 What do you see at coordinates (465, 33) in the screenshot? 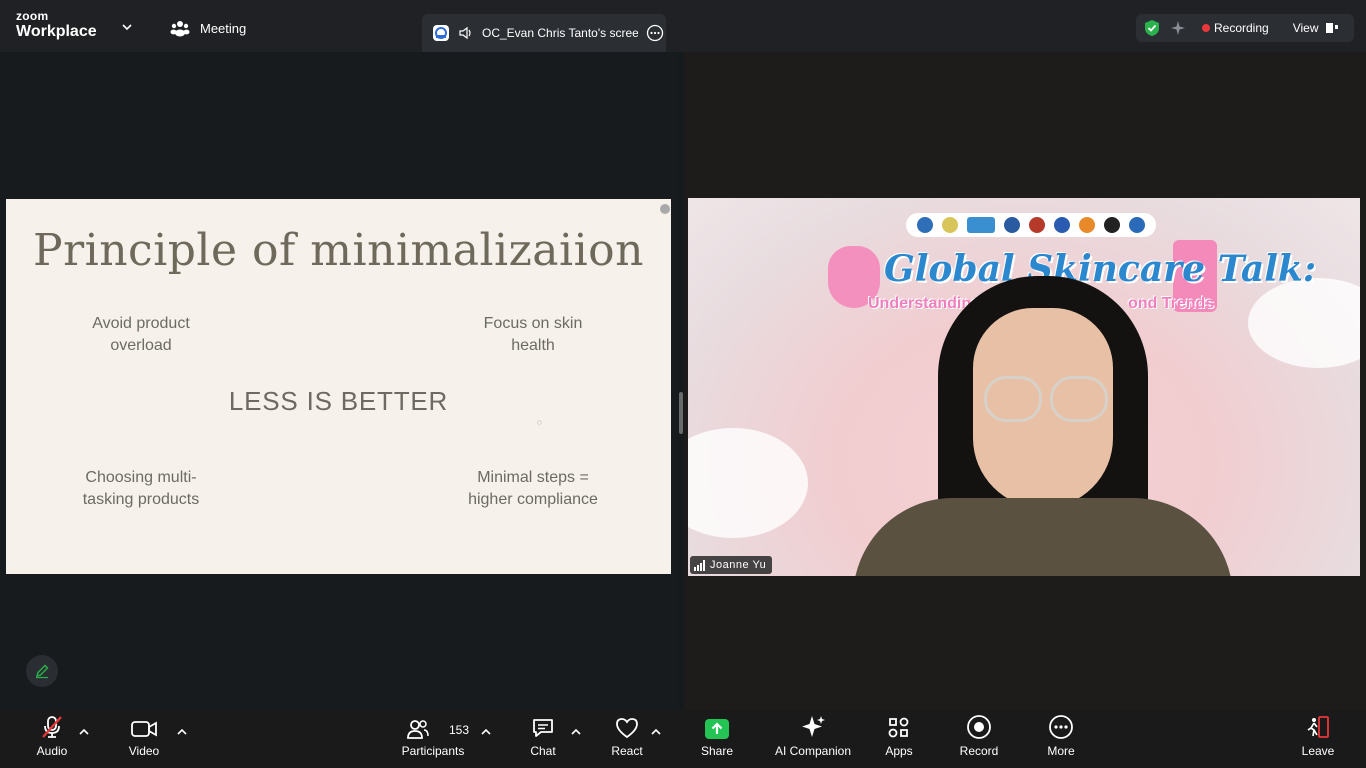
I see `speaker-icon` at bounding box center [465, 33].